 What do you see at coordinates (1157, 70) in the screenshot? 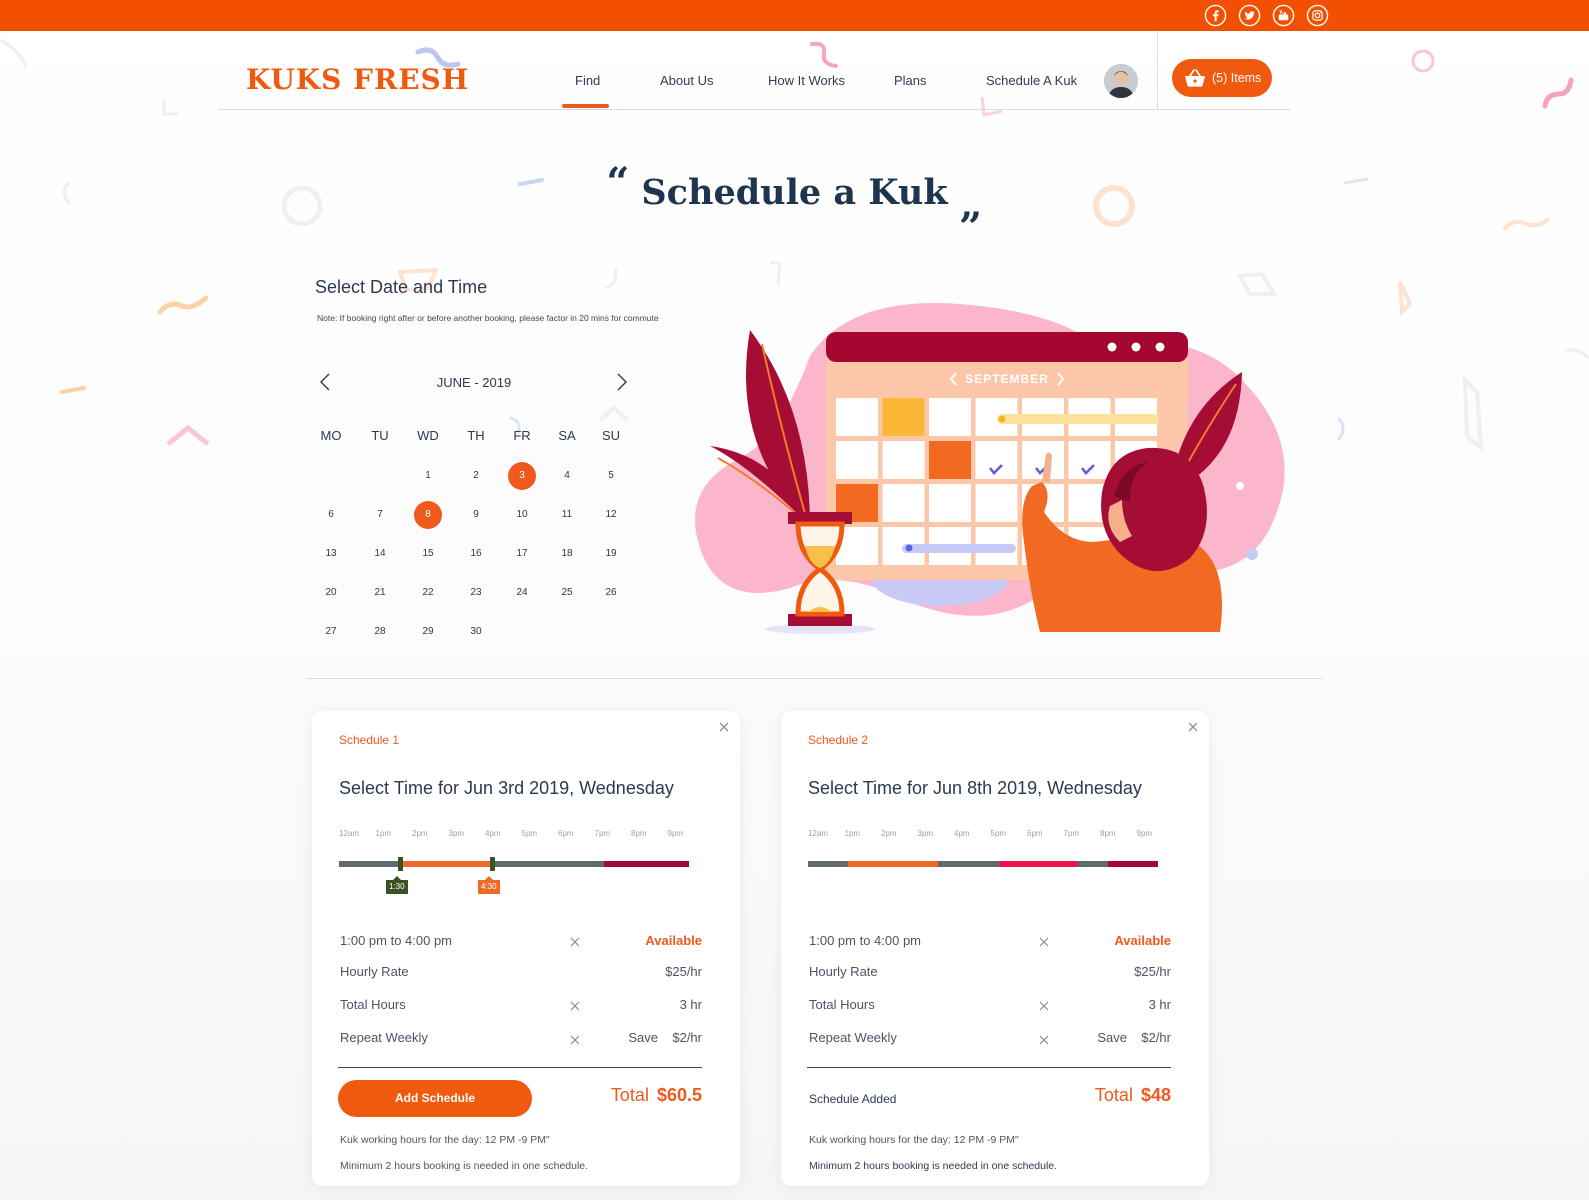
I see `nav-divider` at bounding box center [1157, 70].